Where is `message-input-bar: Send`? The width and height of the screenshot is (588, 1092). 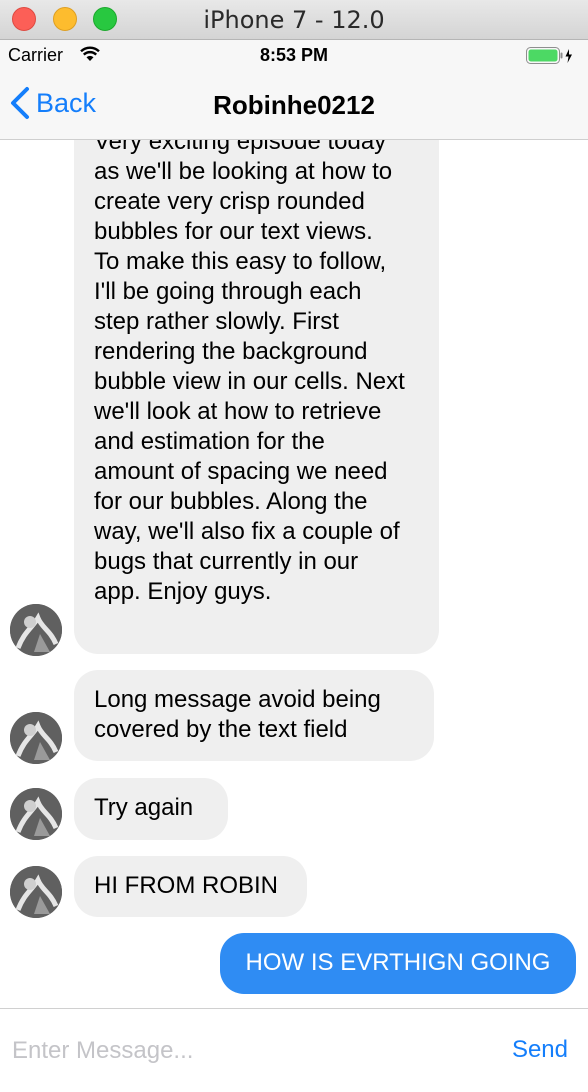 message-input-bar: Send is located at coordinates (294, 1050).